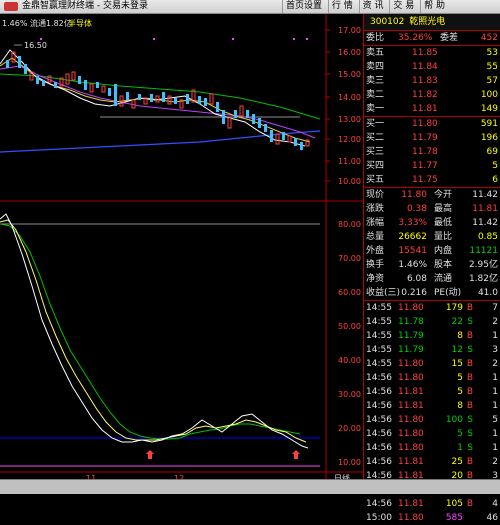 Image resolution: width=500 pixels, height=525 pixels. Describe the element at coordinates (434, 6) in the screenshot. I see `menu-help: 帮 助` at that location.